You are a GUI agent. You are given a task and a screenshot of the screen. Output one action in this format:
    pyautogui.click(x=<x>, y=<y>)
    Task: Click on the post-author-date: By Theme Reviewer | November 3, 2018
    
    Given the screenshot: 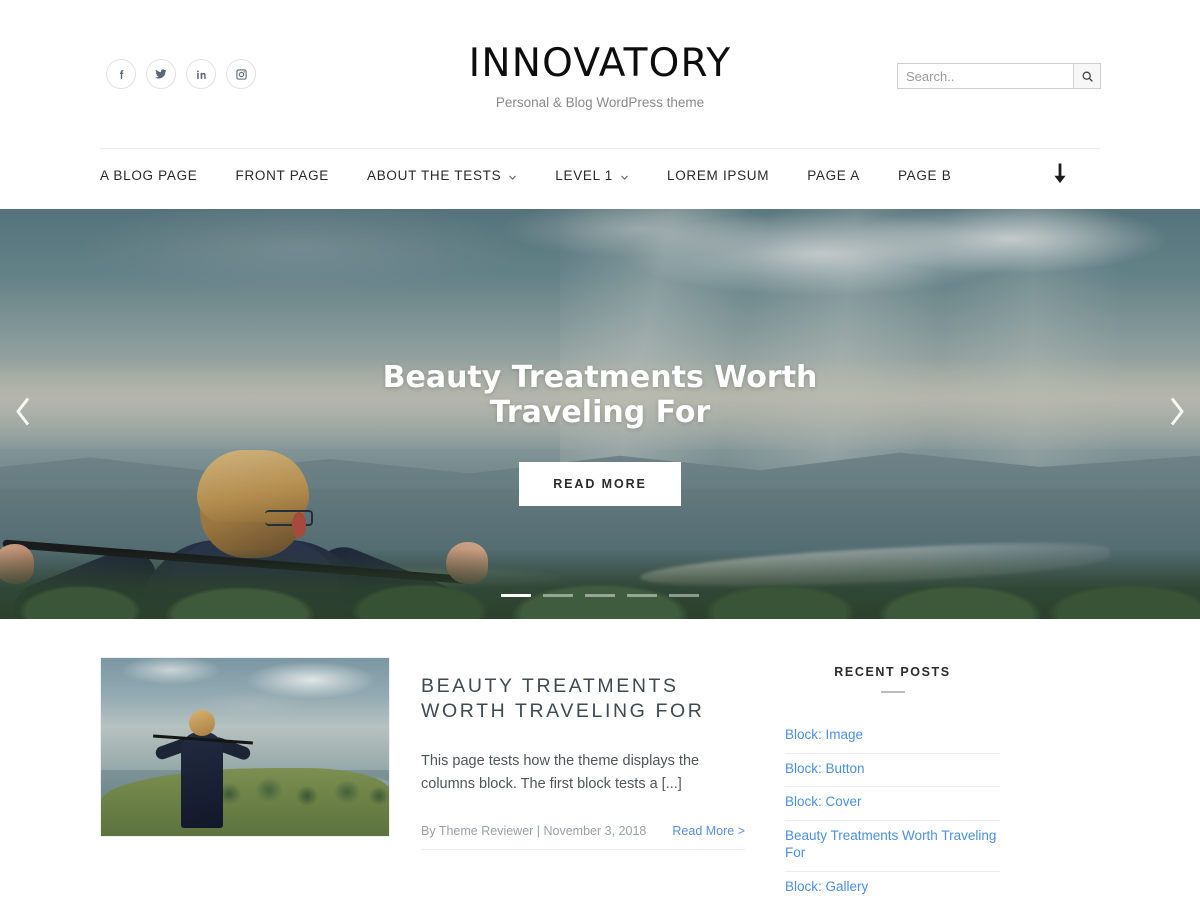 What is the action you would take?
    pyautogui.click(x=534, y=830)
    